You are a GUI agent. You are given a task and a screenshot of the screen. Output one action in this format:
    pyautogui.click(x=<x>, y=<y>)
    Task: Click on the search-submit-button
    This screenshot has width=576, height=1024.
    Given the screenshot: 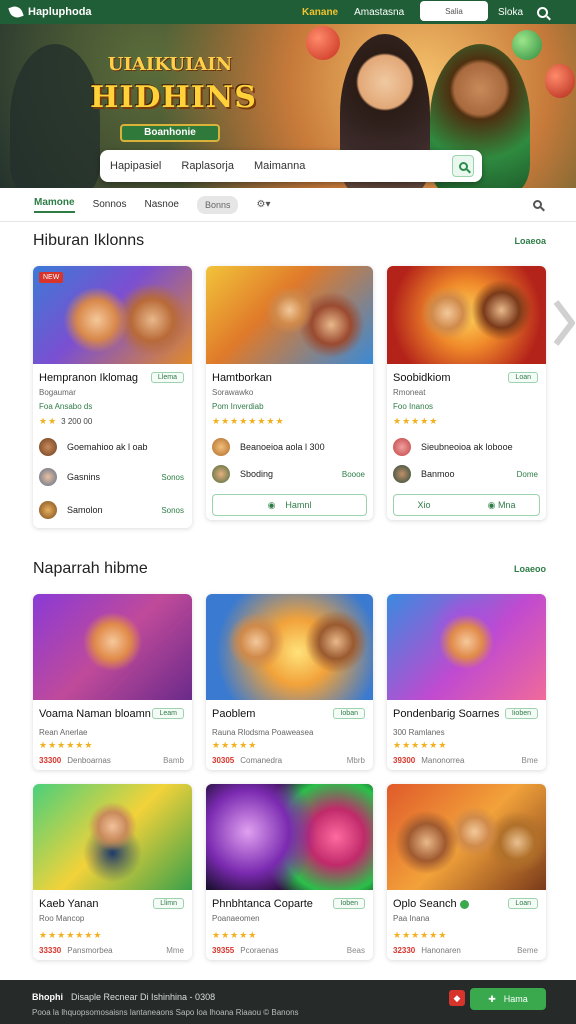 What is the action you would take?
    pyautogui.click(x=463, y=166)
    